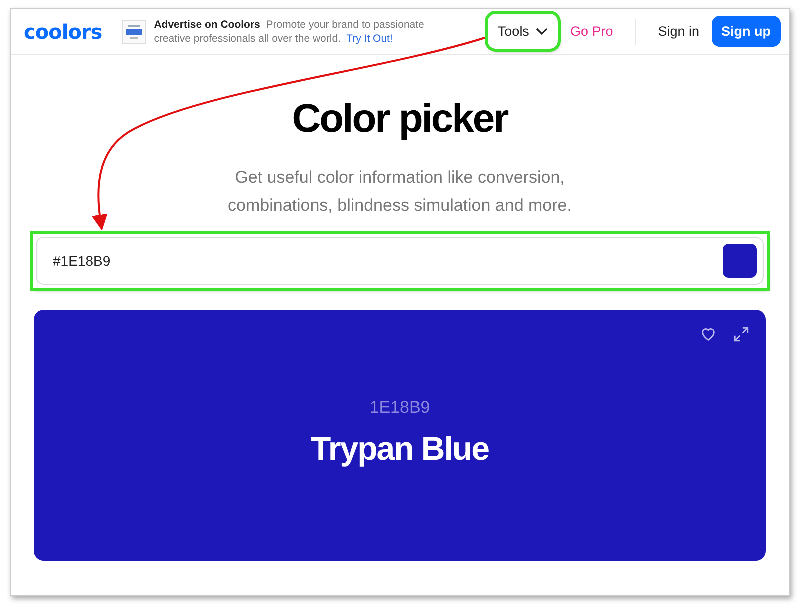  Describe the element at coordinates (741, 334) in the screenshot. I see `expand-icon` at that location.